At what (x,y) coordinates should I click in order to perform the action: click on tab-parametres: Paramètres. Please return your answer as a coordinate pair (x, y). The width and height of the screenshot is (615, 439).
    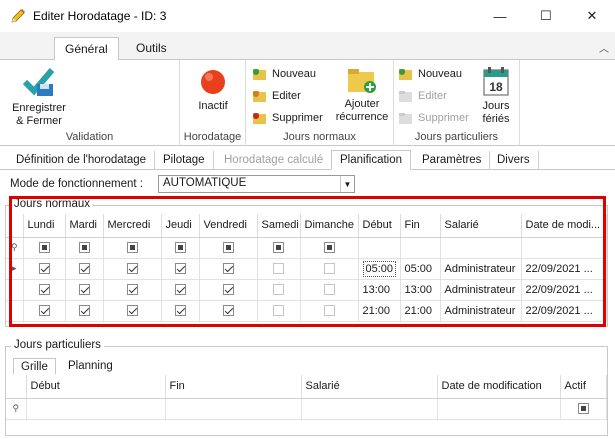
    Looking at the image, I should click on (452, 160).